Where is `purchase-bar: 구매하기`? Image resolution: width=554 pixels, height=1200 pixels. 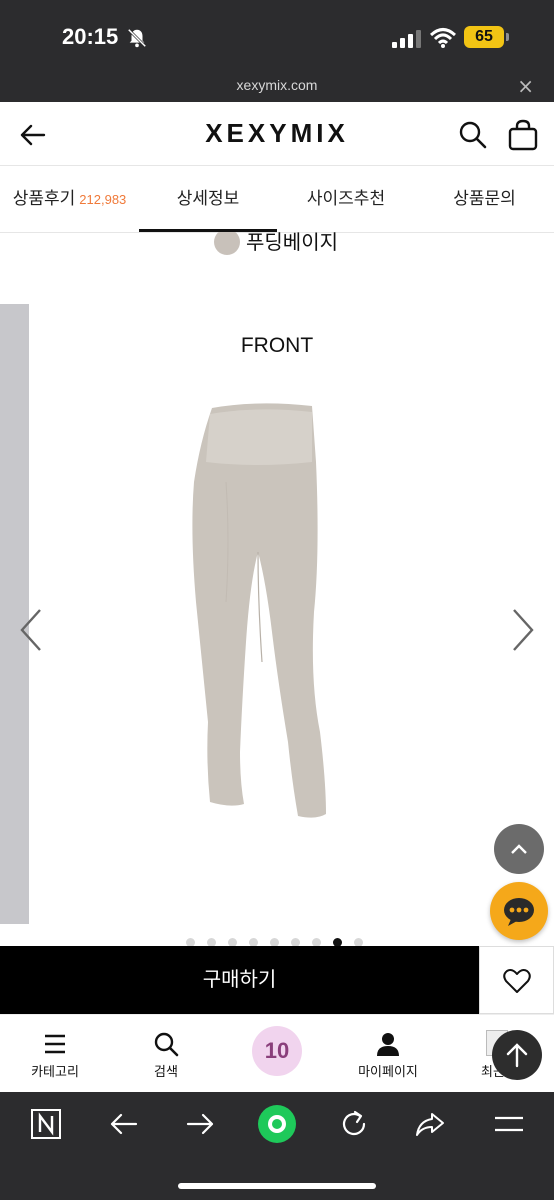
purchase-bar: 구매하기 is located at coordinates (277, 980).